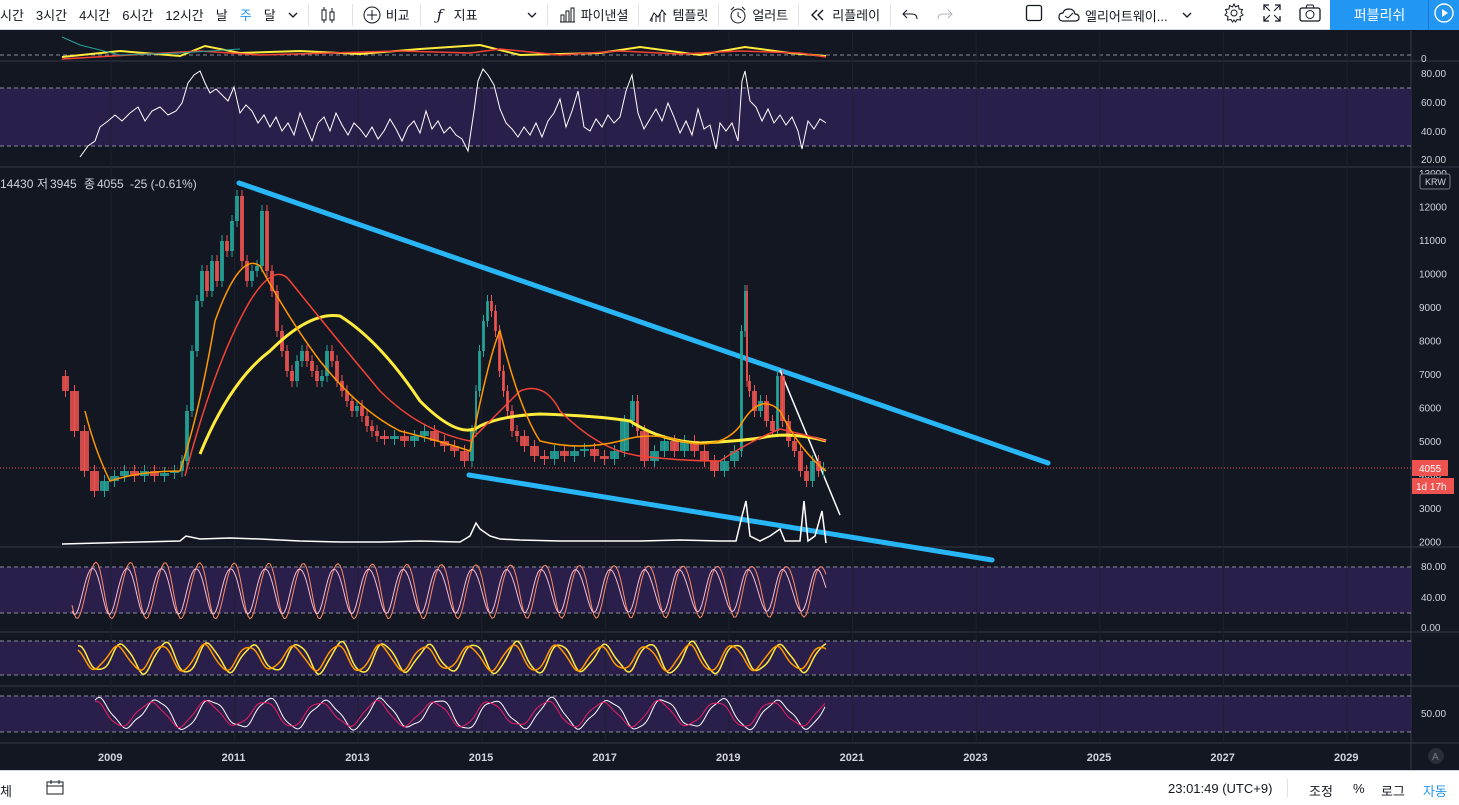 The height and width of the screenshot is (805, 1459). I want to click on compare-button: 비교, so click(386, 15).